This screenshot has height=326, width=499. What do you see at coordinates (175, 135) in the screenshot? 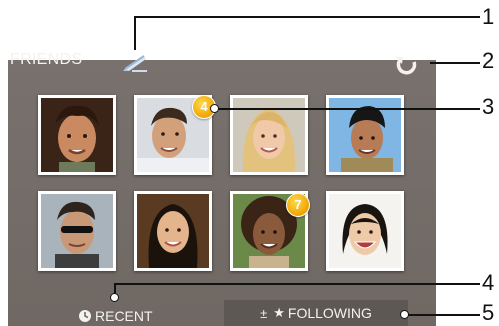
I see `friend-photo: 4` at bounding box center [175, 135].